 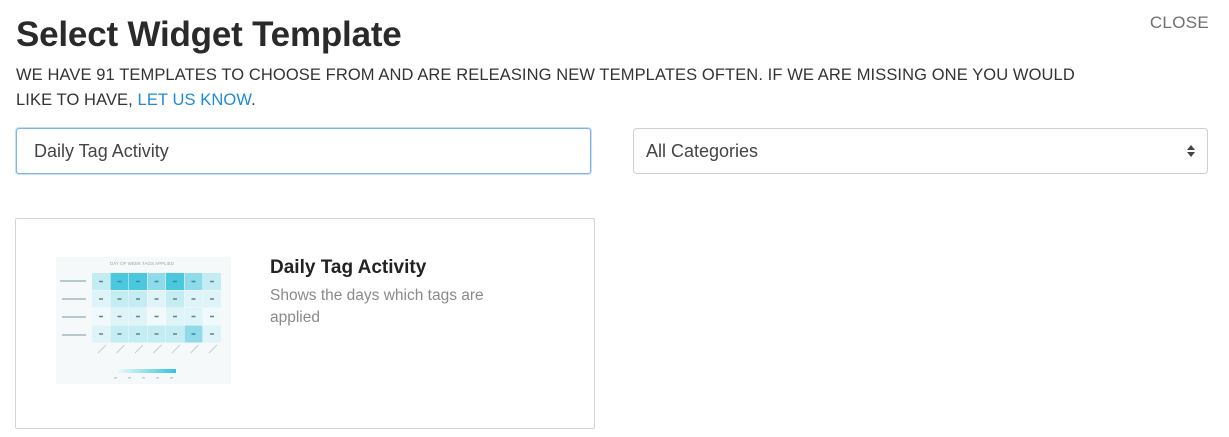 I want to click on search-input, so click(x=303, y=151).